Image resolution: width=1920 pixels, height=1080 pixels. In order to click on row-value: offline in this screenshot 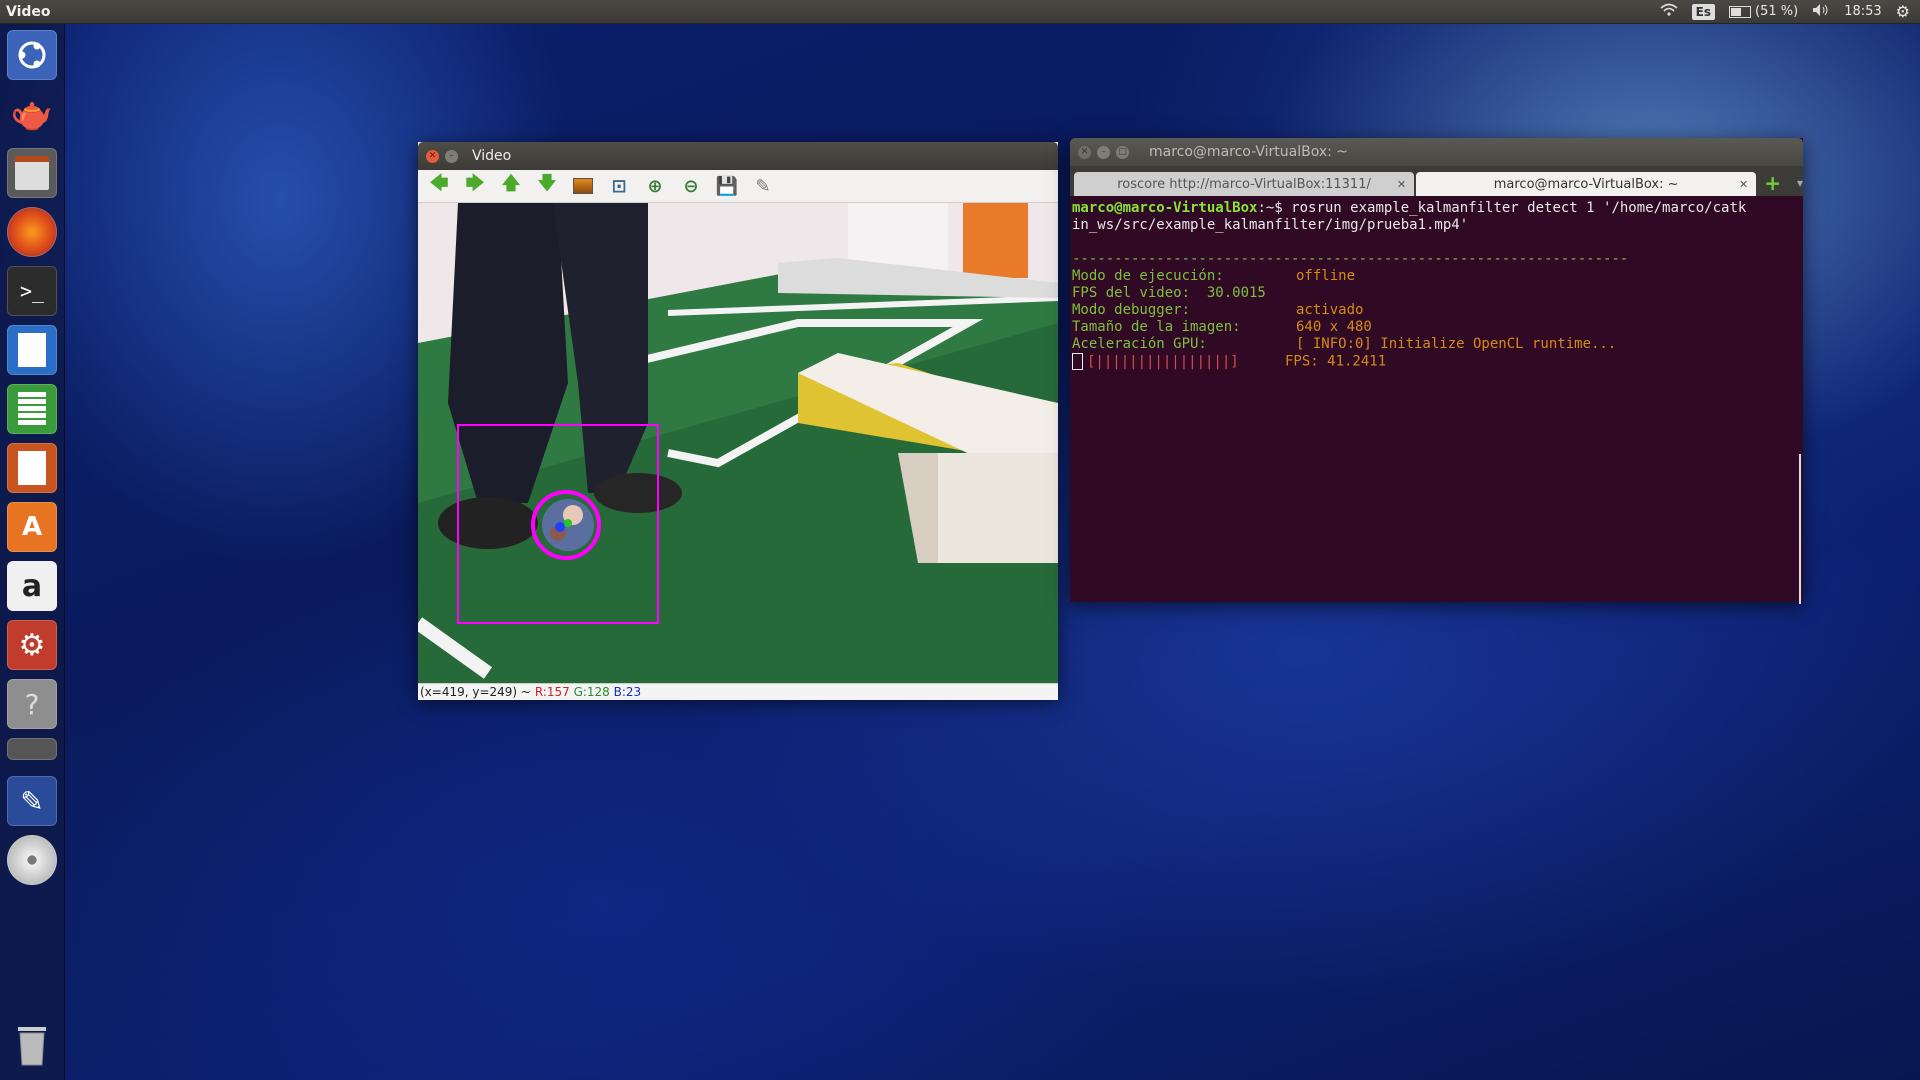, I will do `click(1326, 276)`.